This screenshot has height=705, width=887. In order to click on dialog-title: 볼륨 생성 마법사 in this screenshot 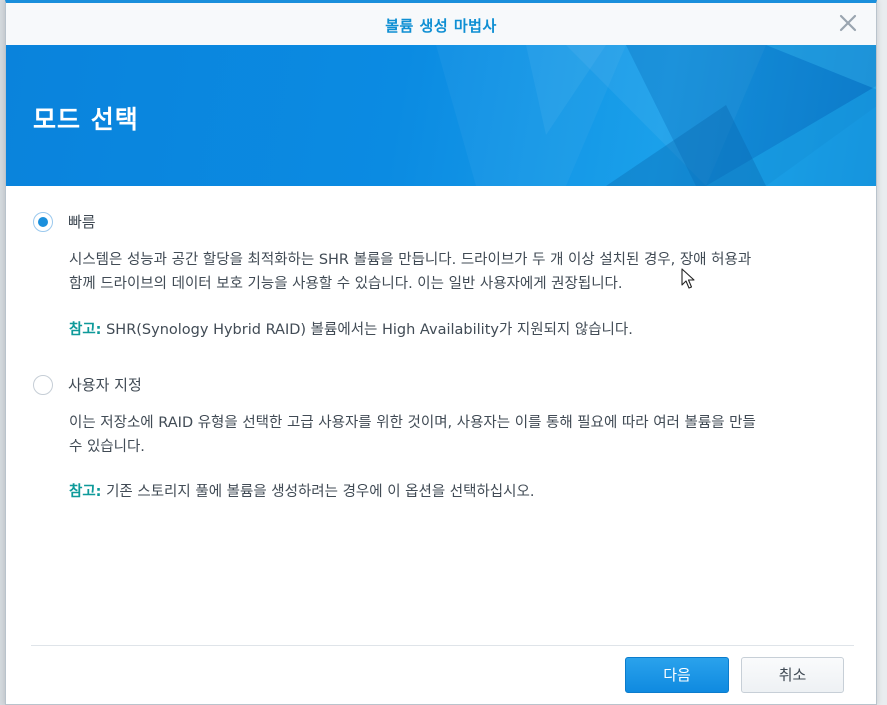, I will do `click(441, 26)`.